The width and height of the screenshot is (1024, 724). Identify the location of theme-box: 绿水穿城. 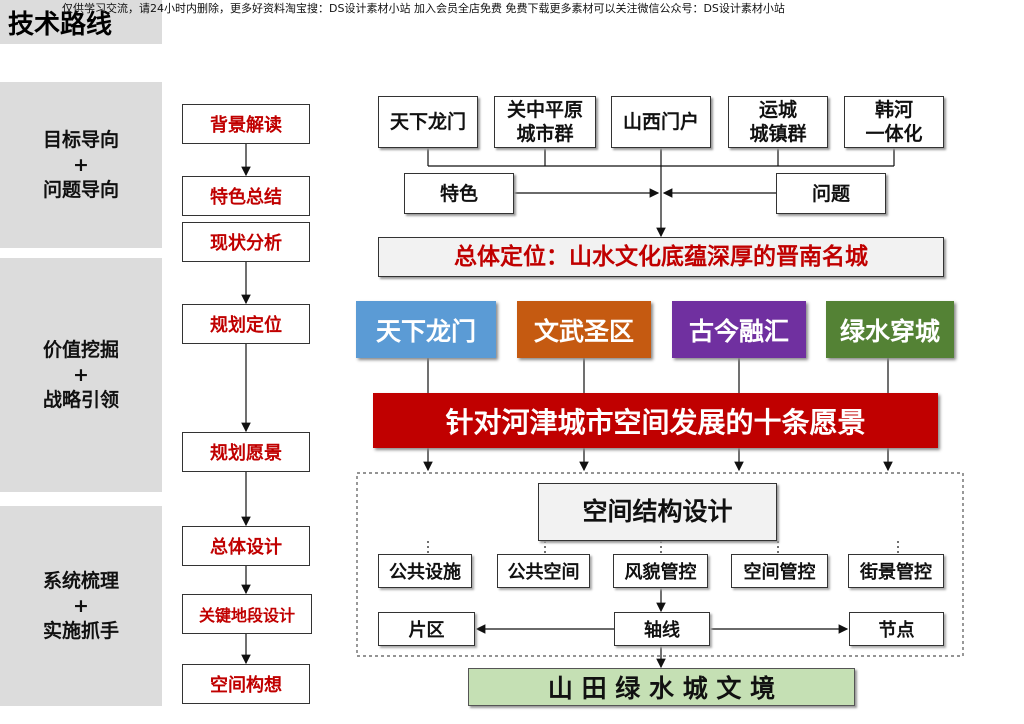
(890, 329).